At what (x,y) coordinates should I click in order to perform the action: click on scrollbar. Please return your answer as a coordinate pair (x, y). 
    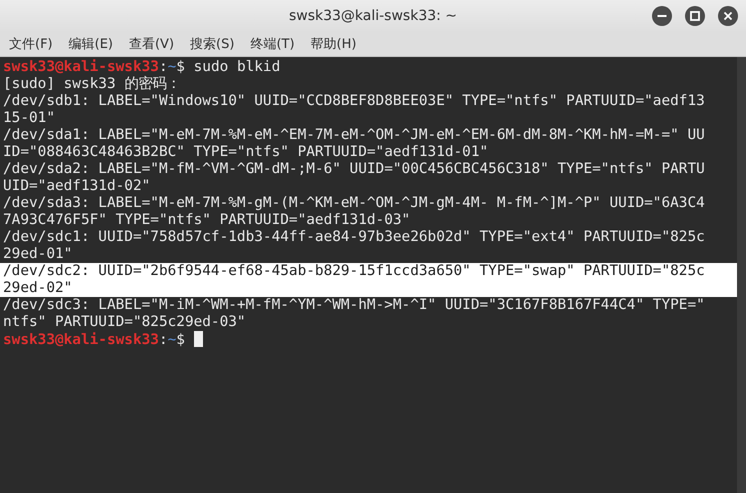
    Looking at the image, I should click on (741, 275).